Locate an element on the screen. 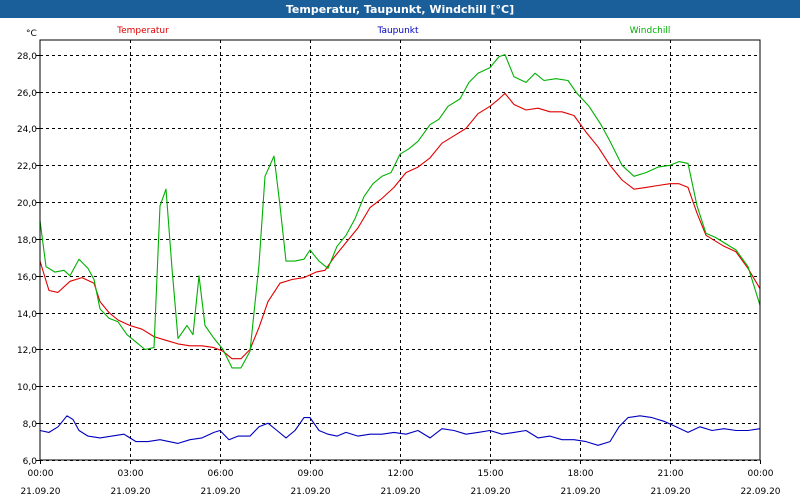  y-tick-label: 10,0 is located at coordinates (27, 388).